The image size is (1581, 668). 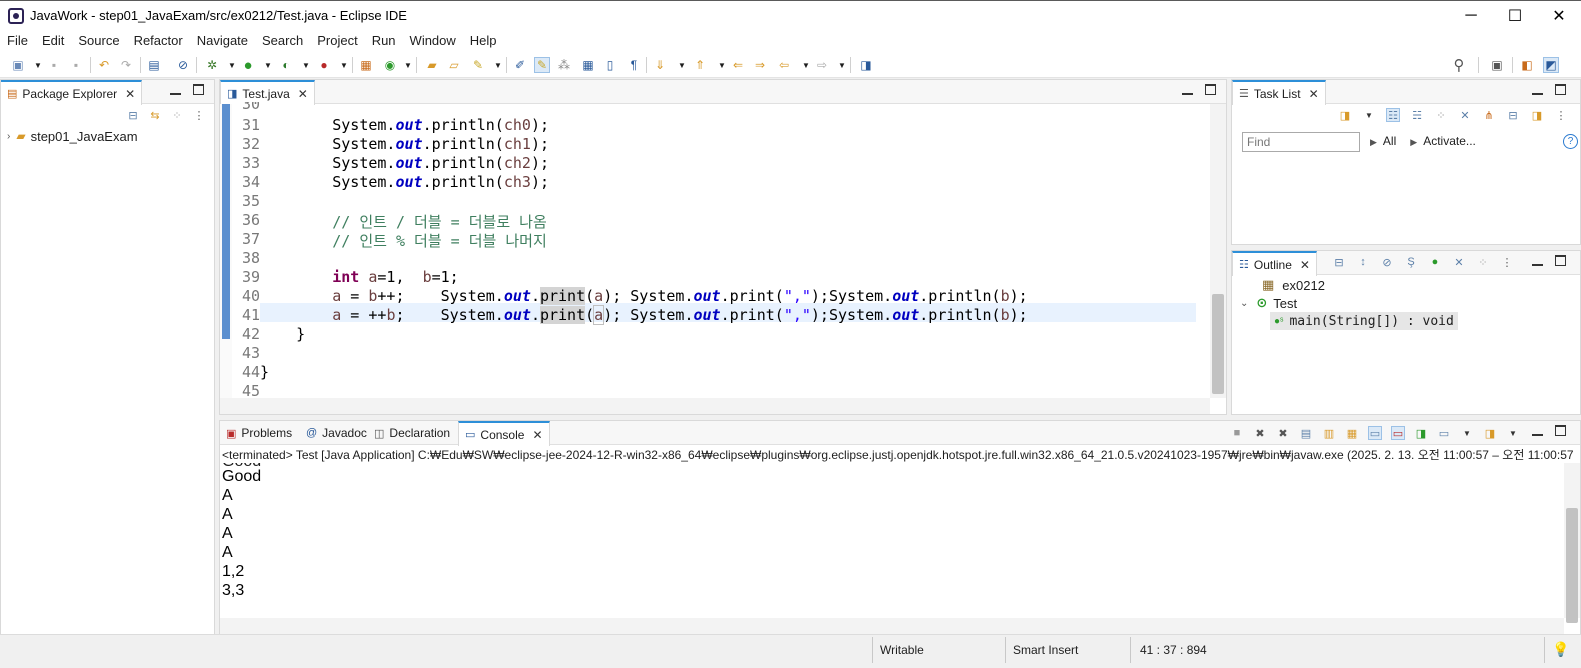 What do you see at coordinates (1471, 16) in the screenshot?
I see `minimize-button: ─` at bounding box center [1471, 16].